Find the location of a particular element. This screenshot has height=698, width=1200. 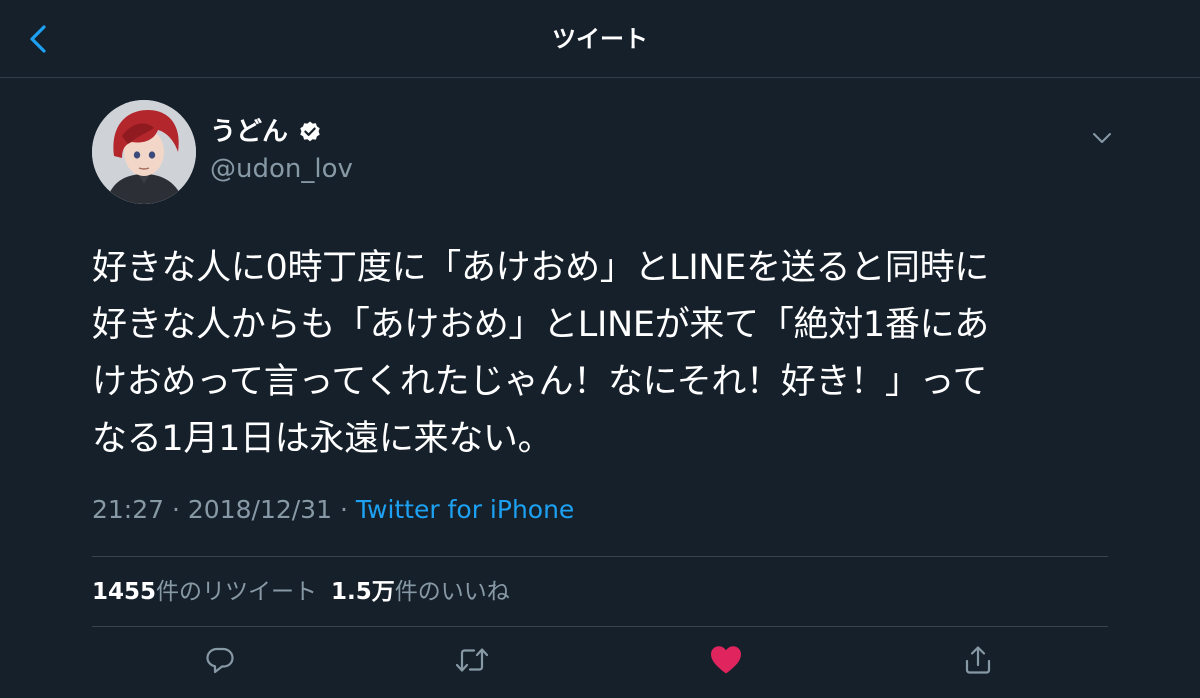

tweet-source-link: Twitter for iPhone is located at coordinates (465, 509).